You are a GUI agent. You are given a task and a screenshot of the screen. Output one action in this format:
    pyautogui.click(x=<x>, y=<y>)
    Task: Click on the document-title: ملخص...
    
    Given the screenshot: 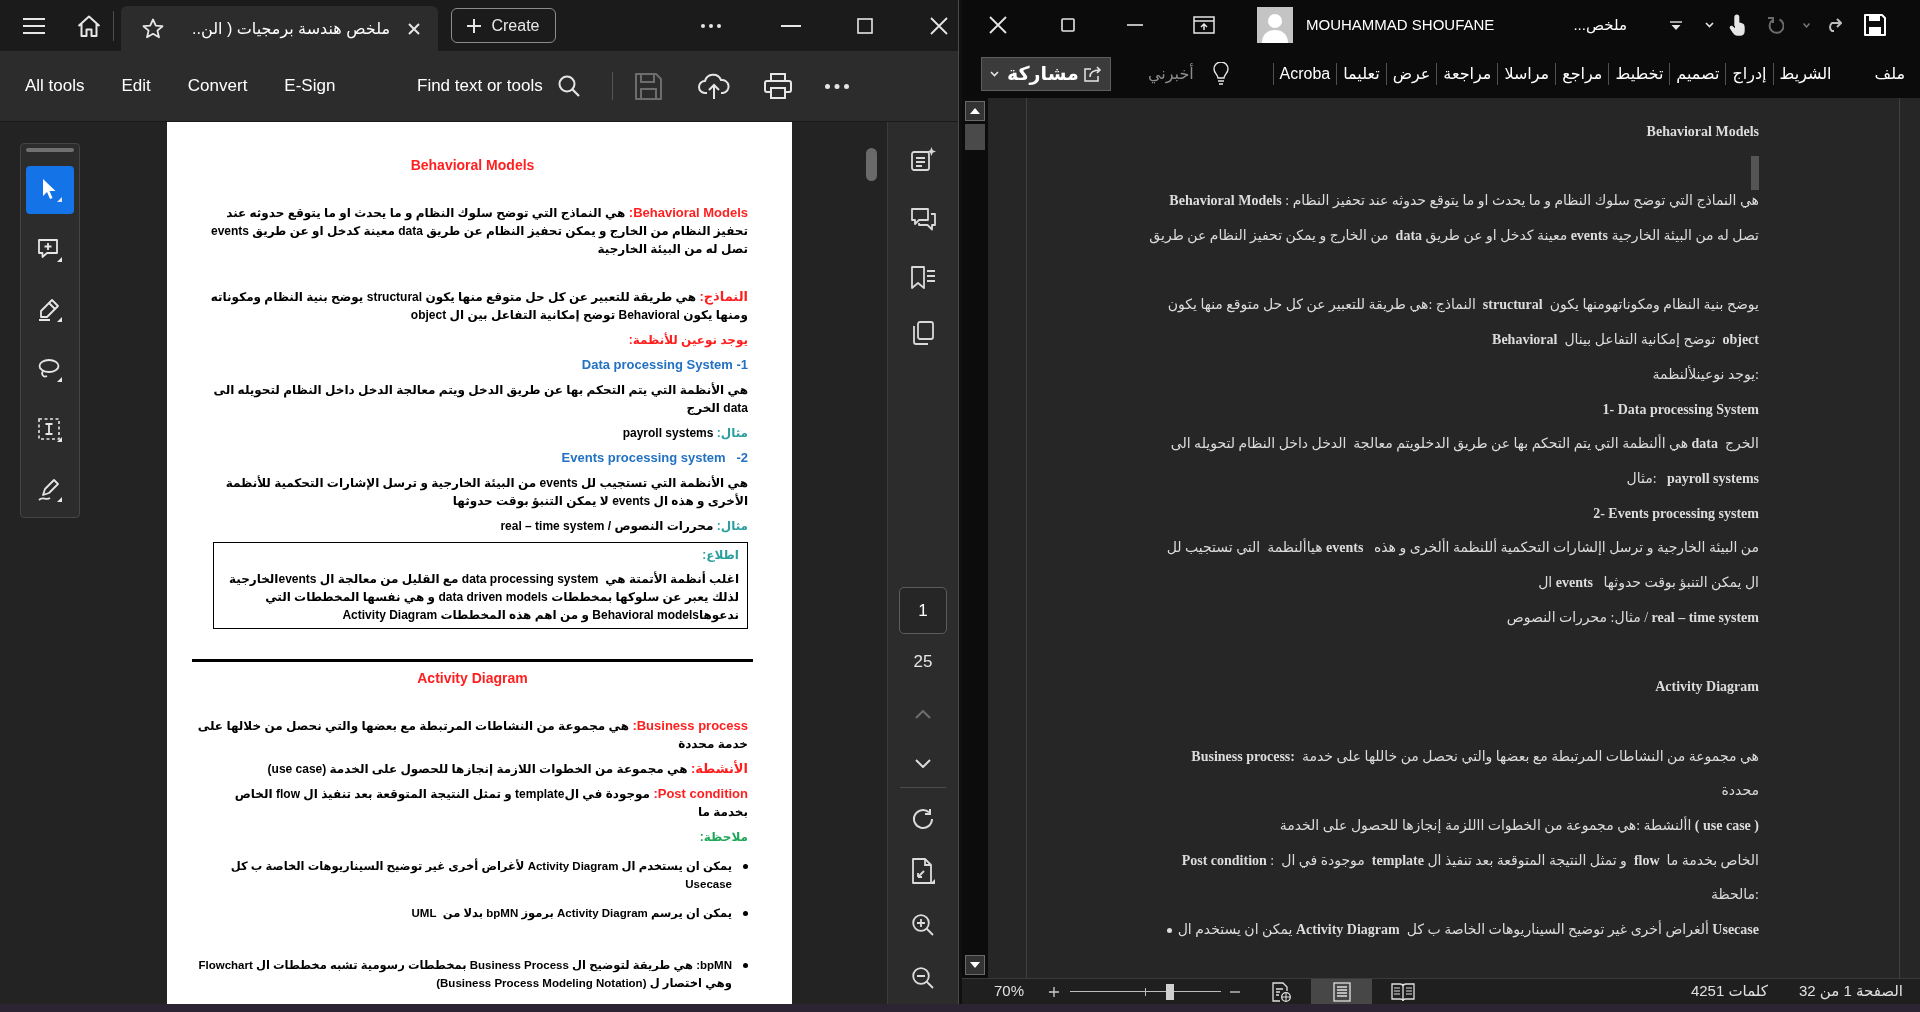 What is the action you would take?
    pyautogui.click(x=1600, y=25)
    